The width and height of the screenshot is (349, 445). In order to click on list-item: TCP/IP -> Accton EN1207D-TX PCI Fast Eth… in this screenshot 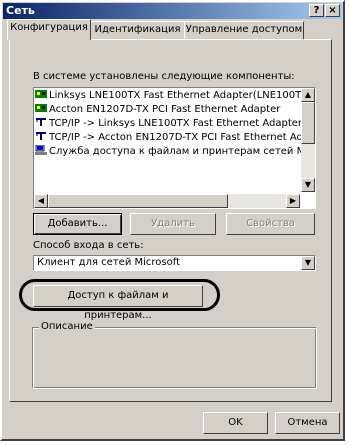, I will do `click(170, 138)`.